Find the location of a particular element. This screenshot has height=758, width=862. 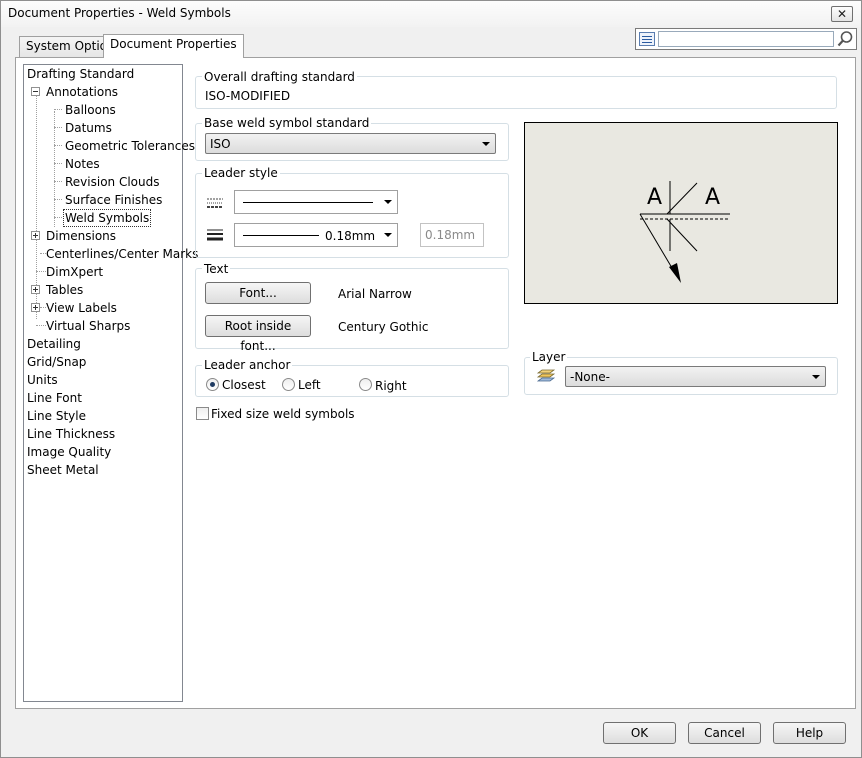

leader-anchor-label: Leader anchor is located at coordinates (247, 365).